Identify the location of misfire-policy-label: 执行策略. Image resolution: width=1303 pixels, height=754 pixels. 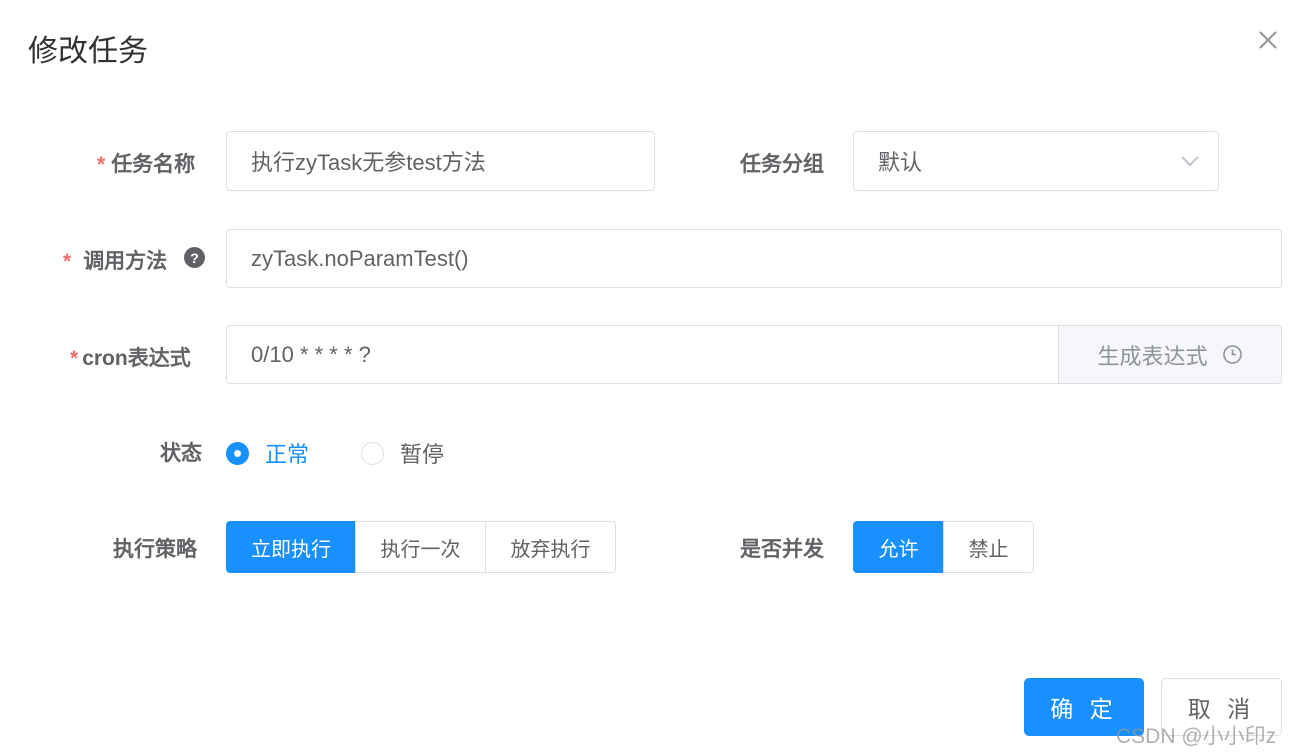
(155, 549).